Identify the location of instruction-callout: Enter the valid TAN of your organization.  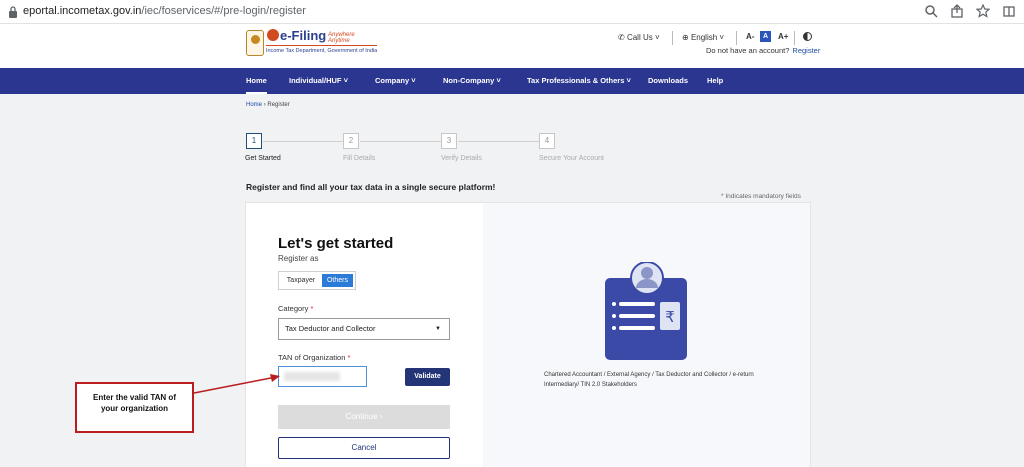
(134, 407).